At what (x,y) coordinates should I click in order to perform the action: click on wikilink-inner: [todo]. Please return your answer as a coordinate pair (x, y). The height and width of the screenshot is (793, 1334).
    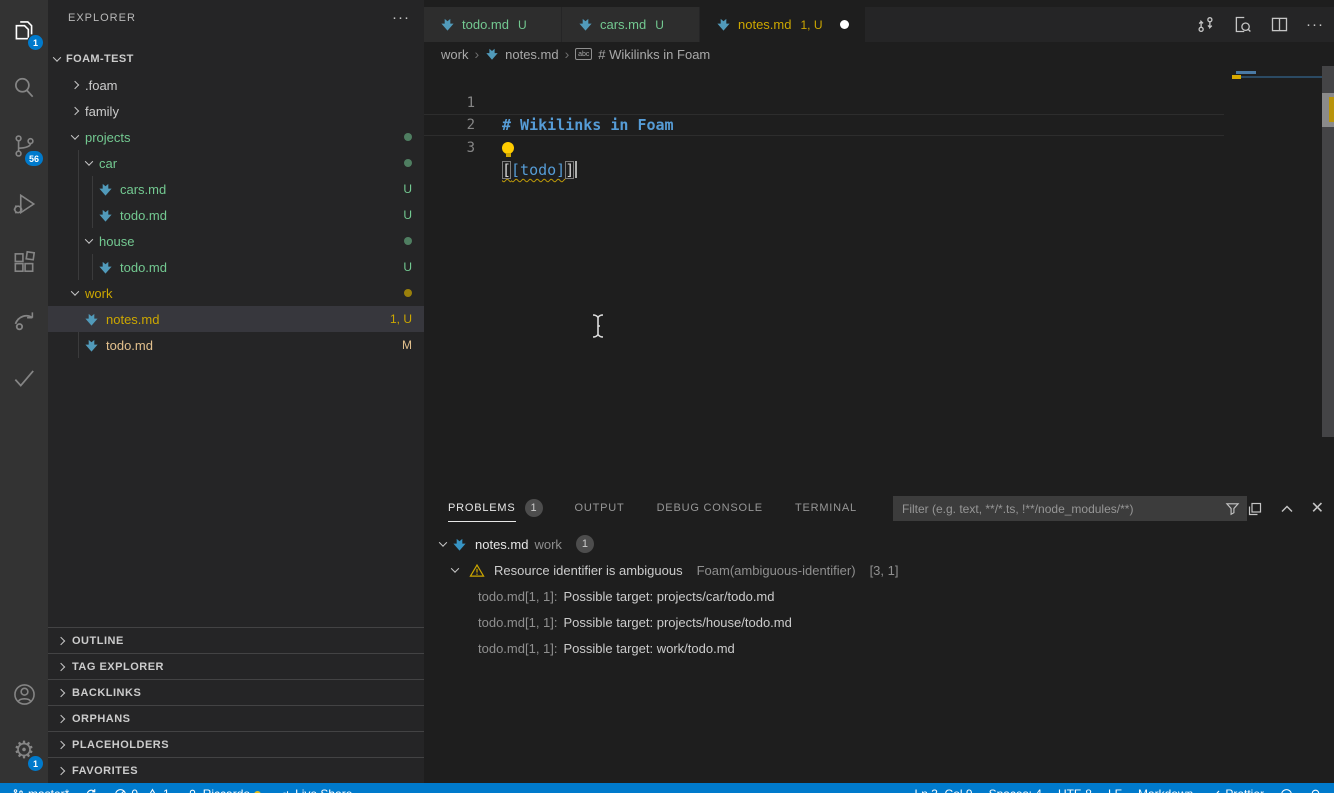
    Looking at the image, I should click on (538, 170).